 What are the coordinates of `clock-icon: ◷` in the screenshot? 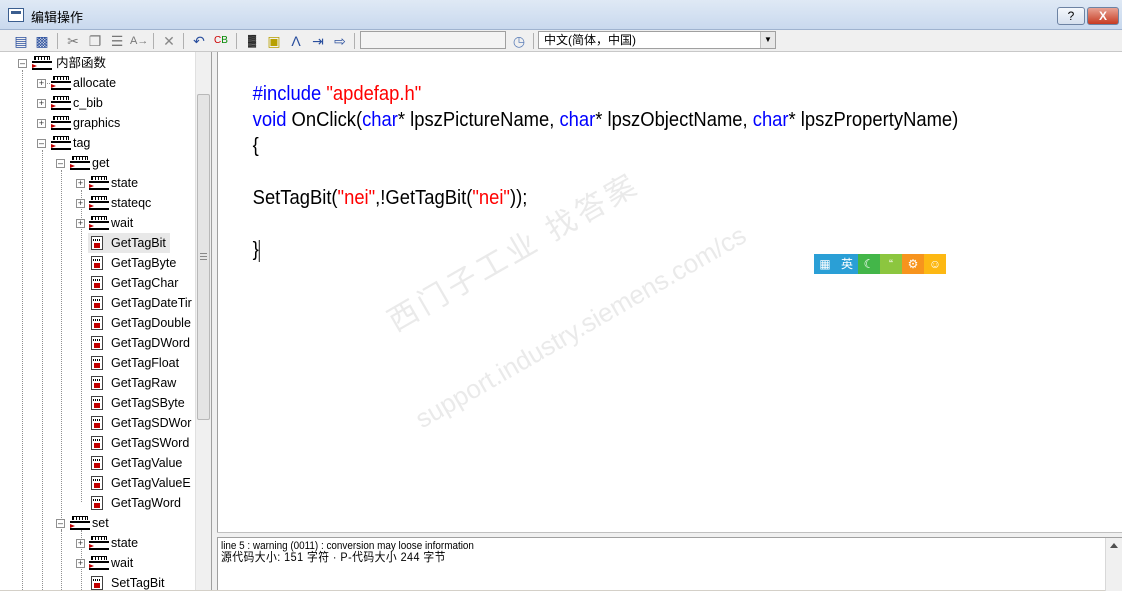 It's located at (519, 41).